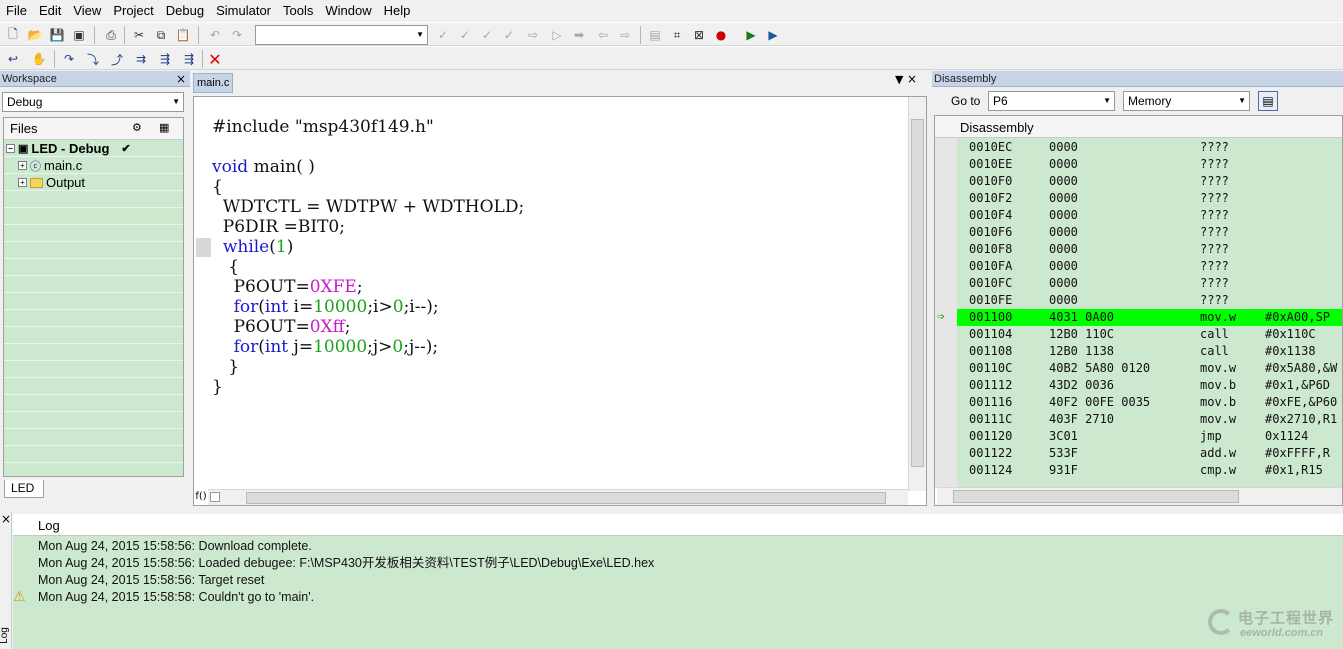  I want to click on files-tree: − ▣ LED - Debug ✔ + ⓒ main.c + Output, so click(93, 308).